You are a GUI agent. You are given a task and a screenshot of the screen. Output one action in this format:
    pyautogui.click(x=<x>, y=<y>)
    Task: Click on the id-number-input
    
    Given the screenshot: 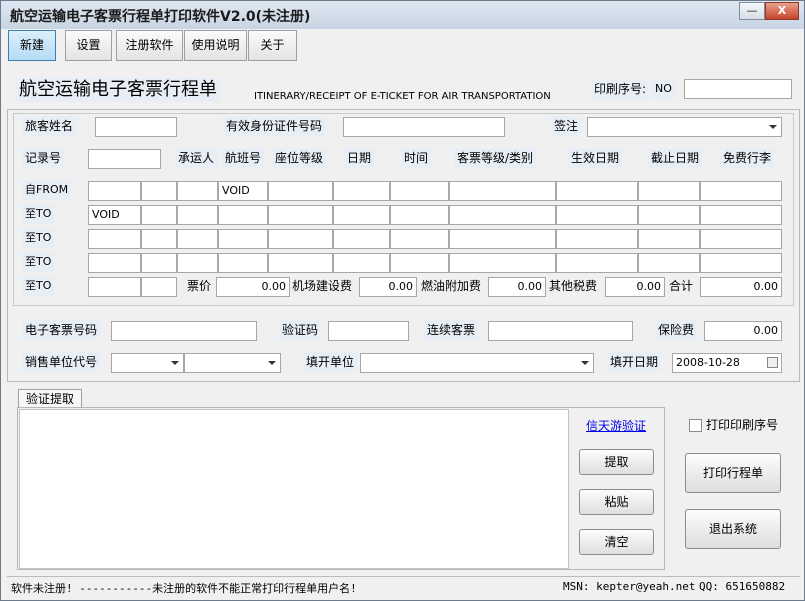 What is the action you would take?
    pyautogui.click(x=424, y=127)
    